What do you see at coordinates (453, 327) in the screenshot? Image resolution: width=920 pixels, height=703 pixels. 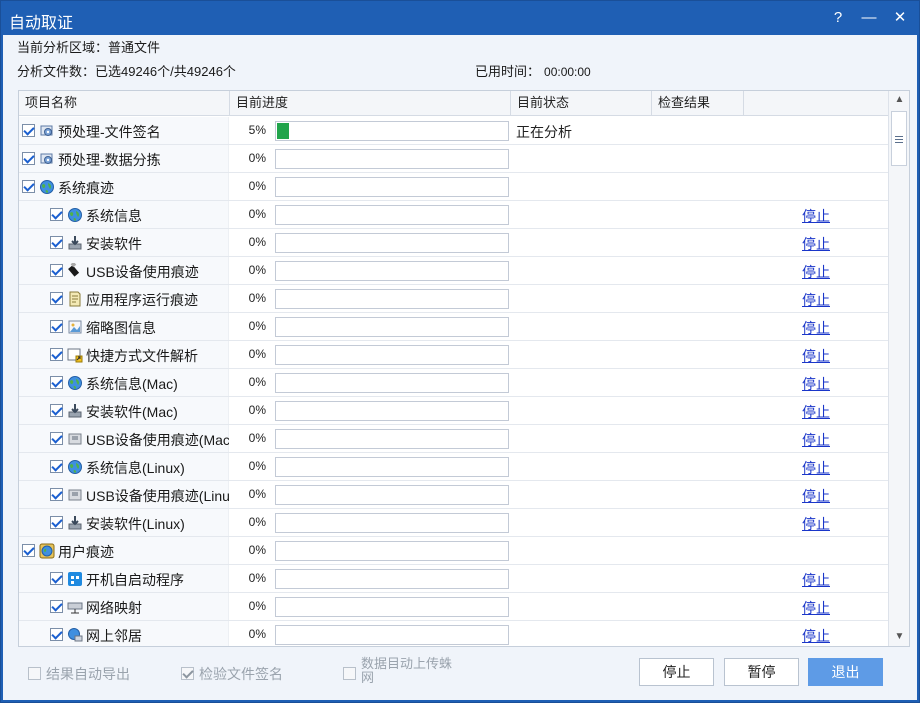 I see `task-row: 缩略图信息 0% 停止` at bounding box center [453, 327].